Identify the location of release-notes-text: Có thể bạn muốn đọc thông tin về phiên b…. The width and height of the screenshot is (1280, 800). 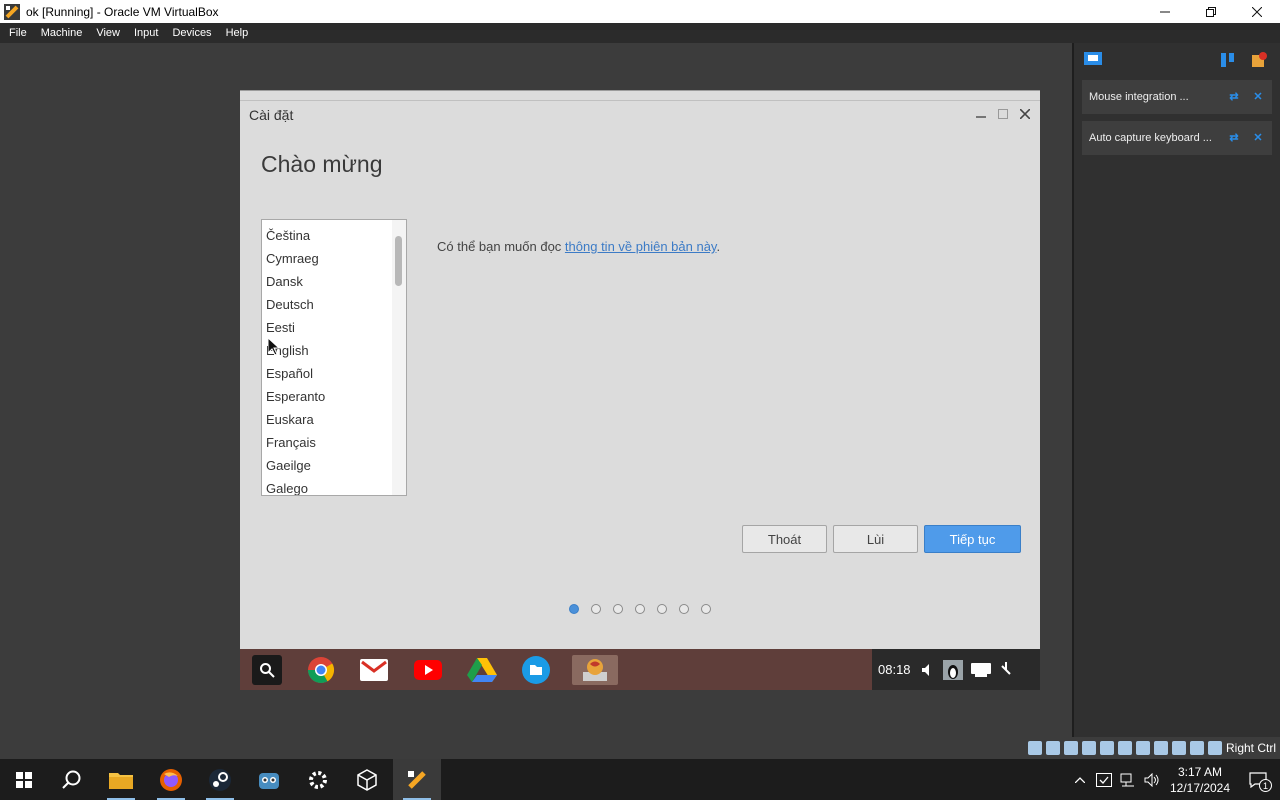
(578, 246).